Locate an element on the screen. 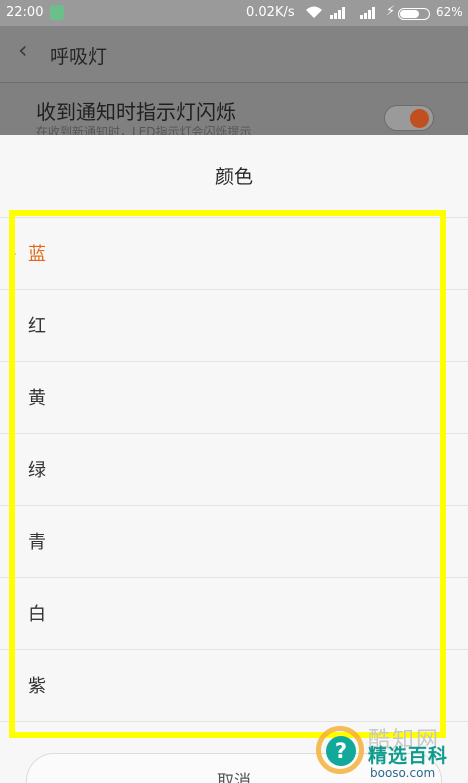  charging-icon: ⚡ is located at coordinates (391, 11).